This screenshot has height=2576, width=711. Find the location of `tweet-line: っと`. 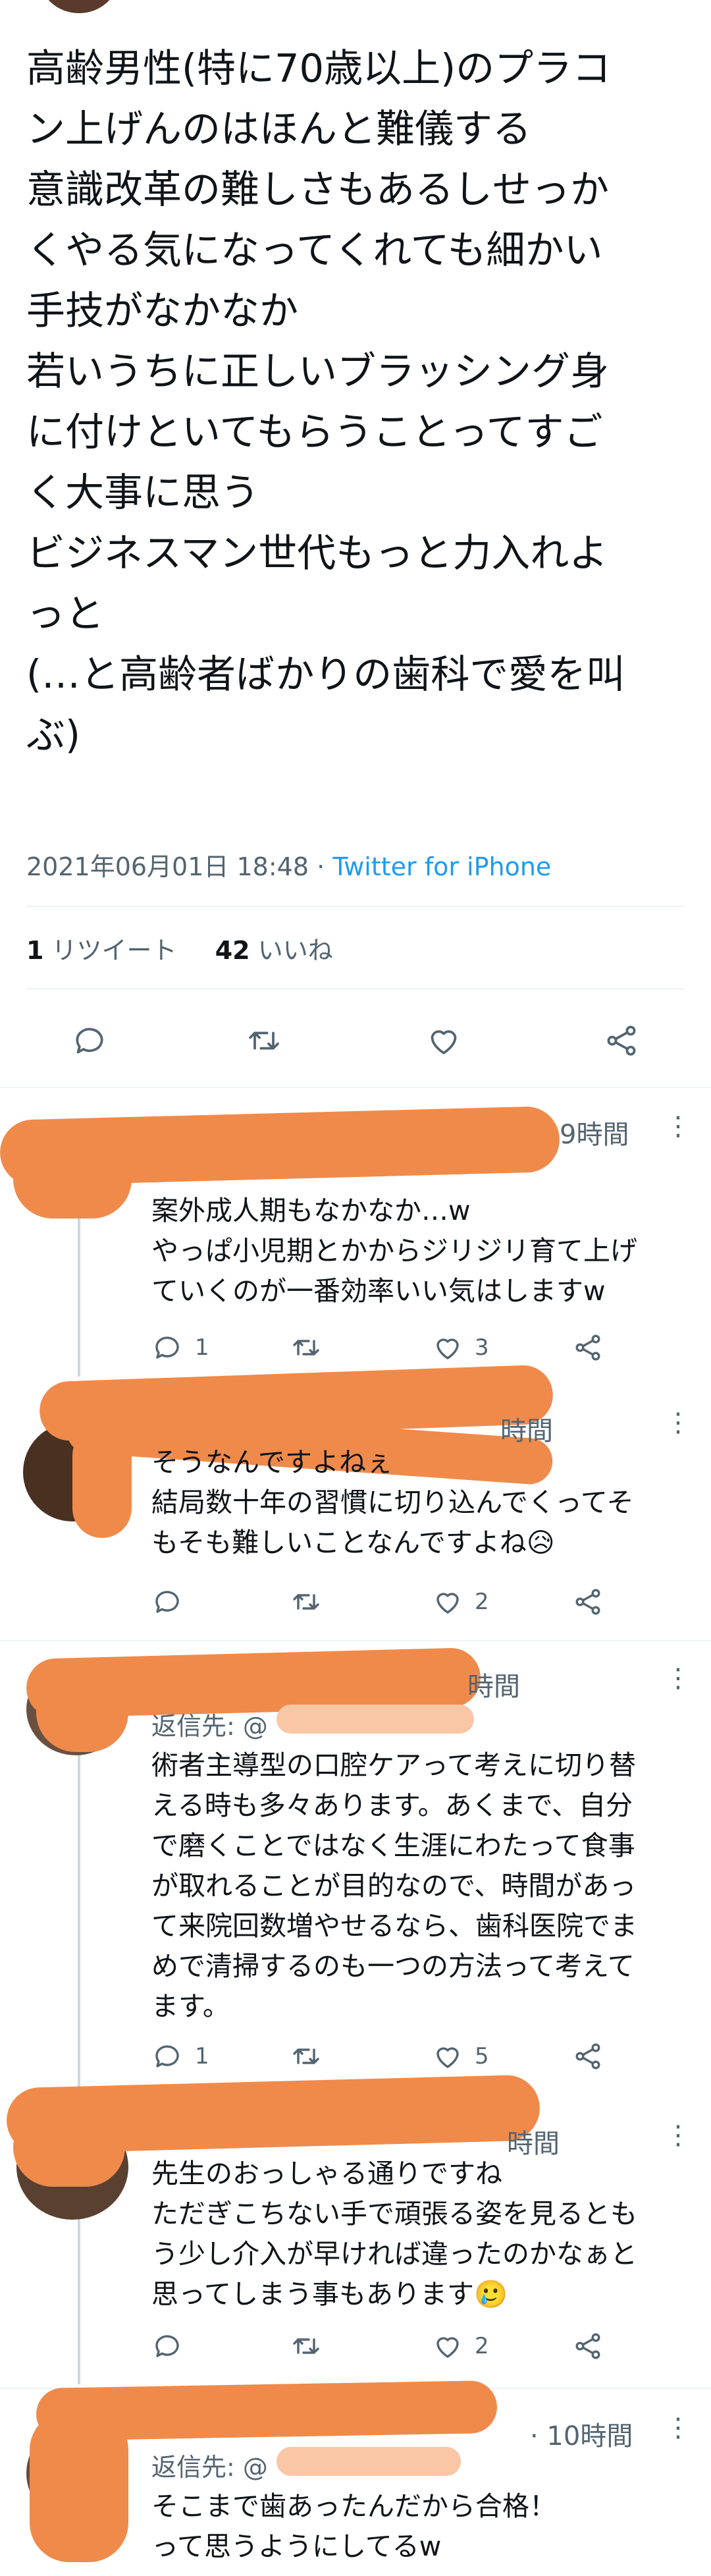

tweet-line: っと is located at coordinates (65, 613).